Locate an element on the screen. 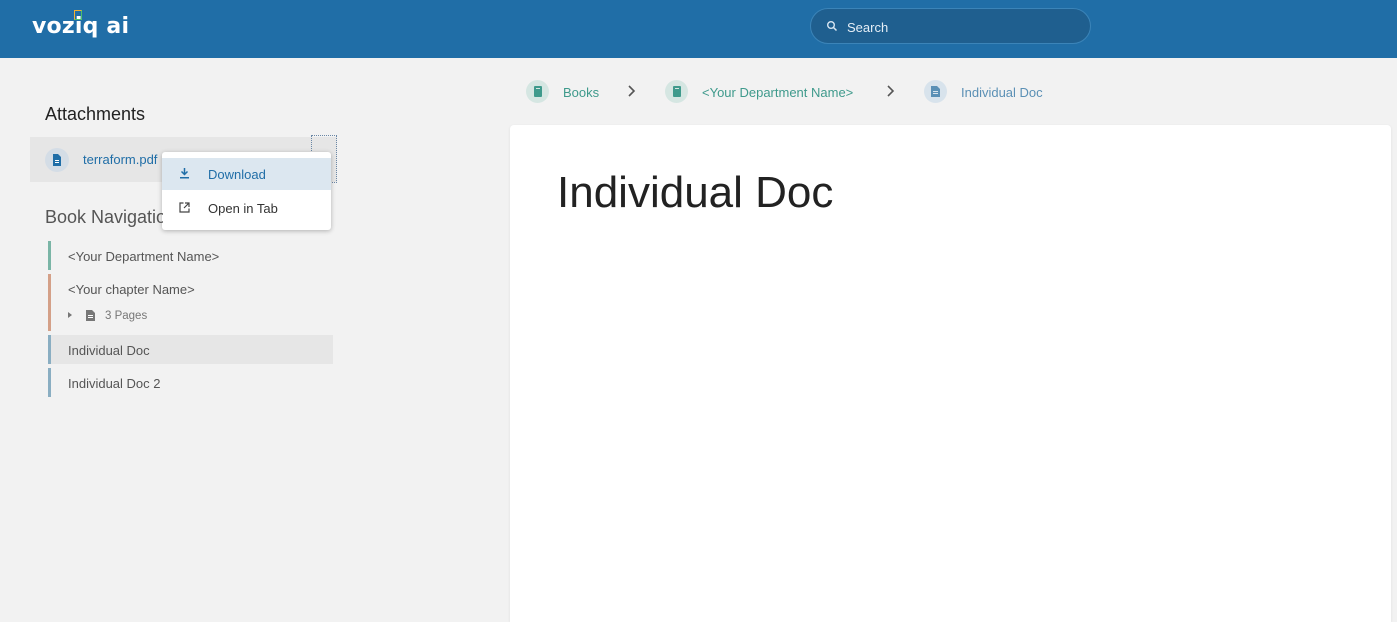 Image resolution: width=1397 pixels, height=622 pixels. logo-mark-icon is located at coordinates (78, 15).